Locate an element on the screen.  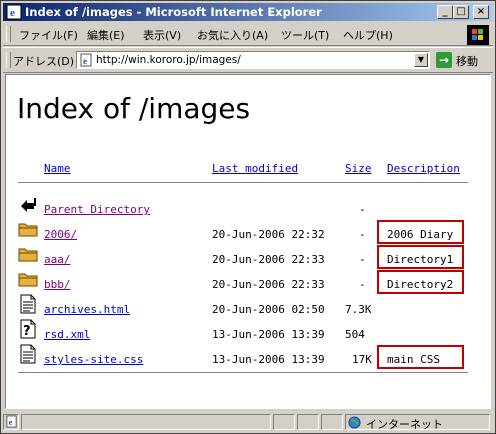
file-description: 2006 Diary is located at coordinates (420, 234).